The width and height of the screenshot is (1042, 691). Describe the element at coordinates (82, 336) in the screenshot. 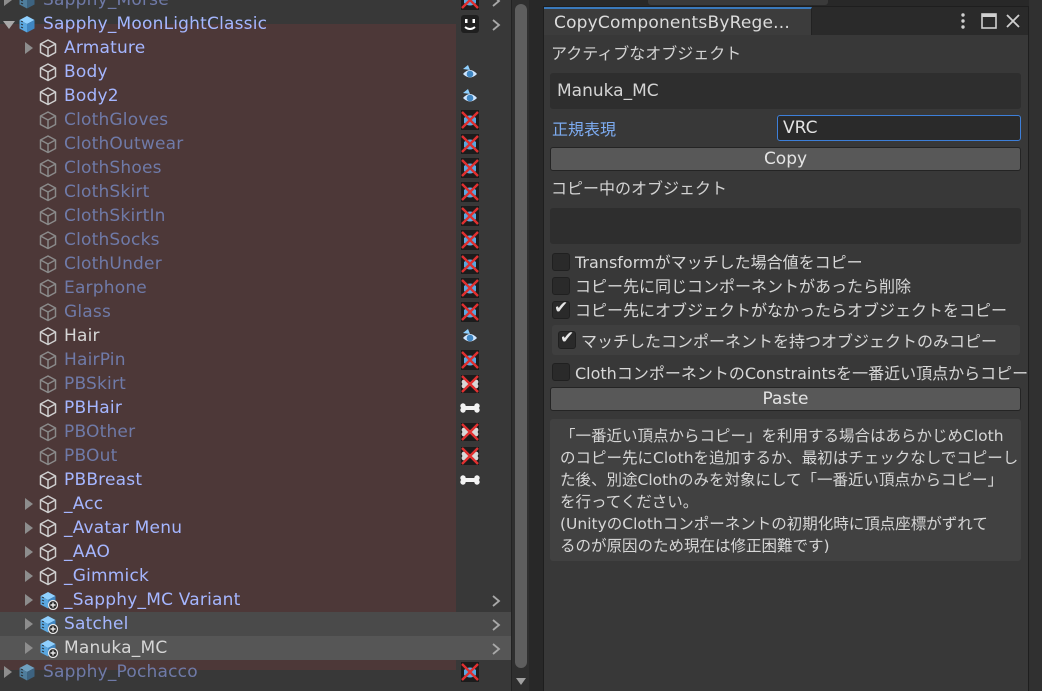

I see `hierarchy-row-label: Hair` at that location.